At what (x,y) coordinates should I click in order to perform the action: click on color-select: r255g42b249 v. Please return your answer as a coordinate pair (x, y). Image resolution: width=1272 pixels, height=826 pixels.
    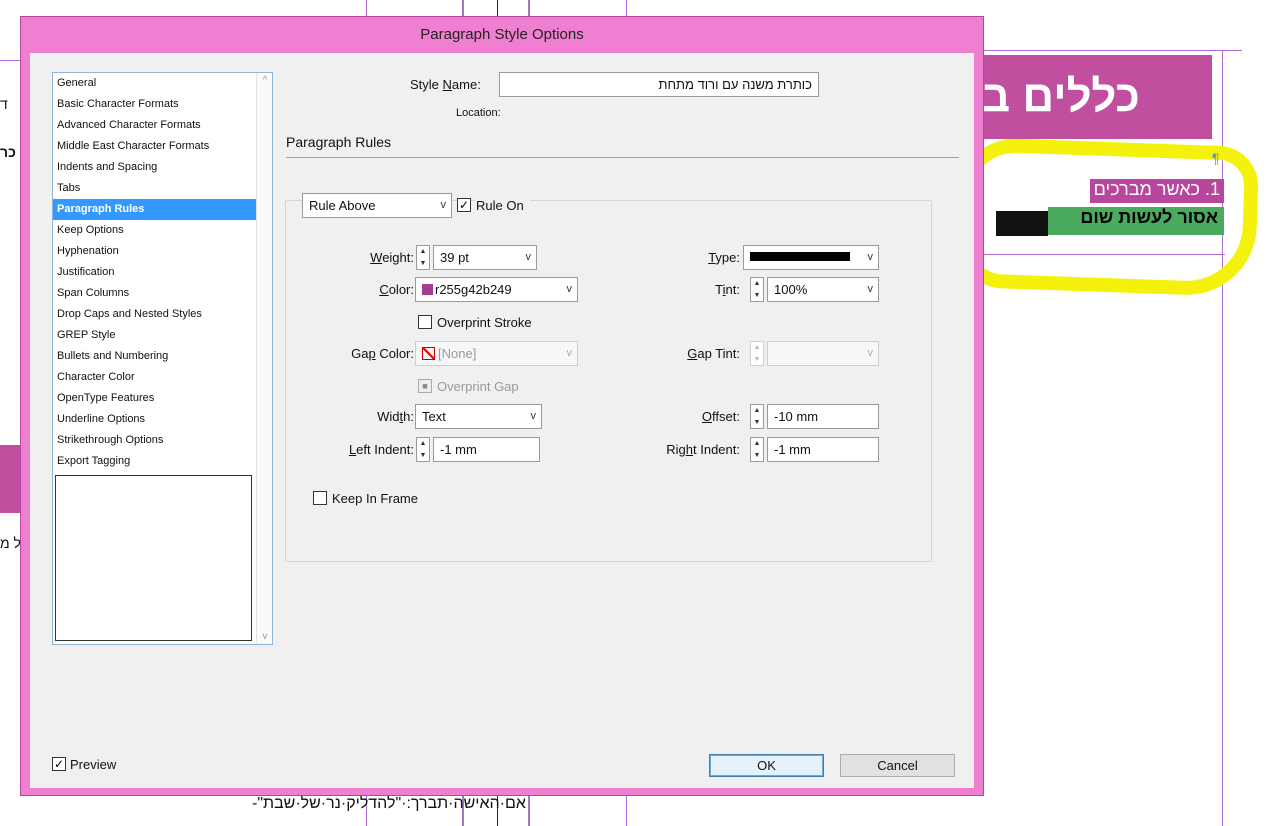
    Looking at the image, I should click on (496, 289).